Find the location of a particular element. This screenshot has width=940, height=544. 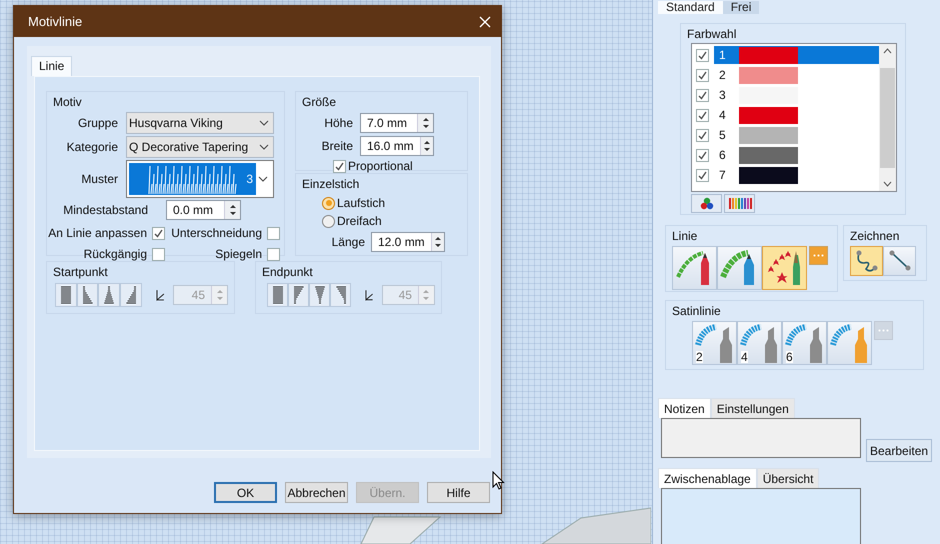

curve-icon is located at coordinates (867, 261).